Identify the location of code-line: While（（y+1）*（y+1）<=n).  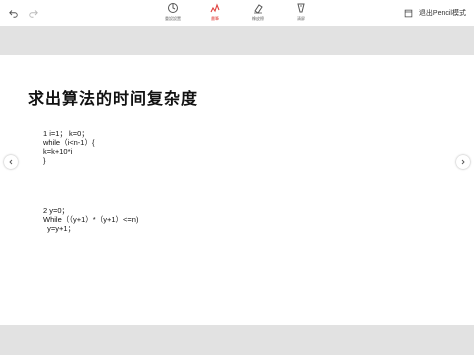
(91, 219).